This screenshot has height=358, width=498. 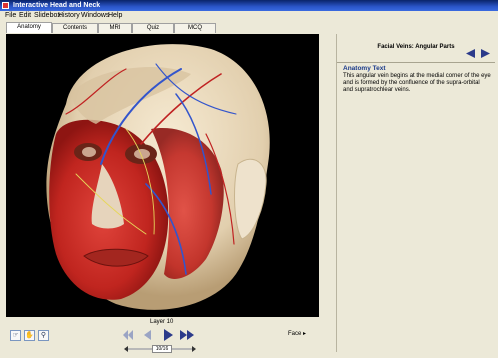 What do you see at coordinates (5, 5) in the screenshot?
I see `app-icon` at bounding box center [5, 5].